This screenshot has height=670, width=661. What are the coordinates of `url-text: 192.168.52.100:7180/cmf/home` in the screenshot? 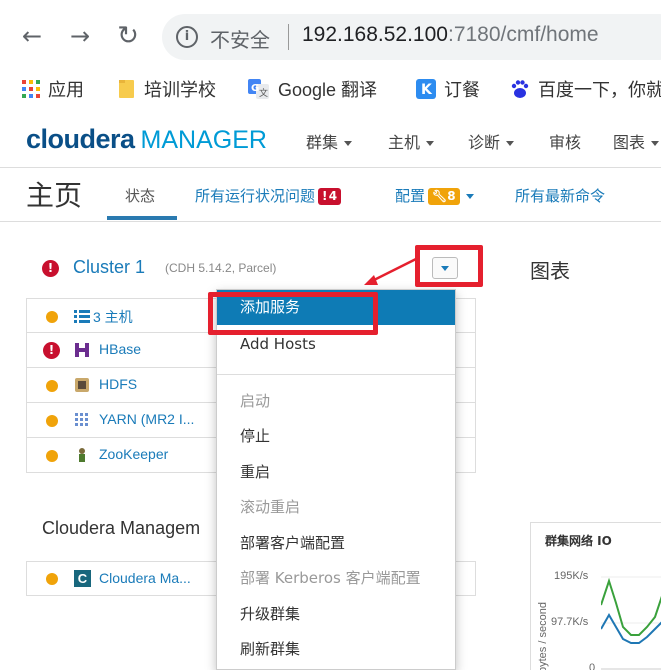 It's located at (450, 35).